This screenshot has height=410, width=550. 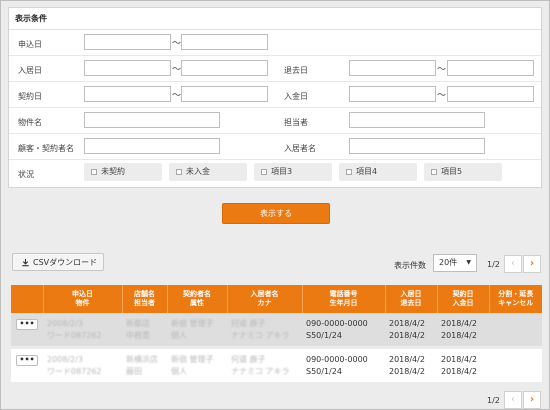 What do you see at coordinates (410, 265) in the screenshot?
I see `count-label: 表示件数` at bounding box center [410, 265].